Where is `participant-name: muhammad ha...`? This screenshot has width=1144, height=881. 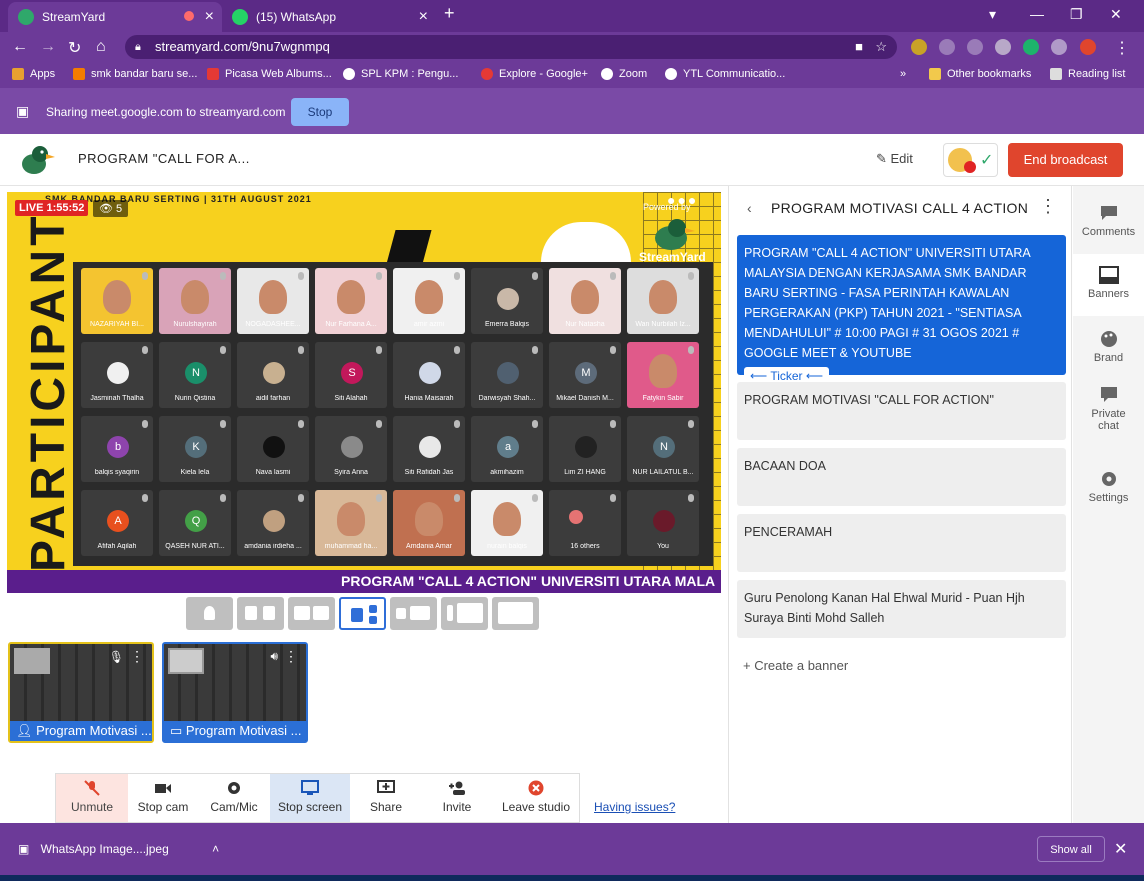
participant-name: muhammad ha... is located at coordinates (351, 546).